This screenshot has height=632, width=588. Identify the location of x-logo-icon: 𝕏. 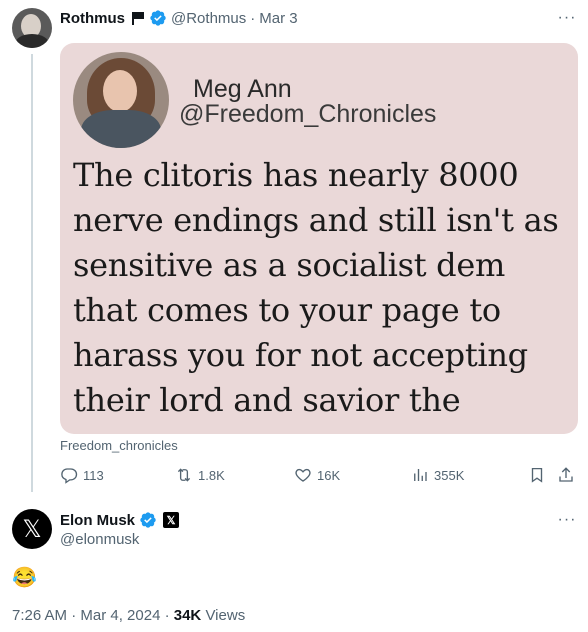
(32, 529).